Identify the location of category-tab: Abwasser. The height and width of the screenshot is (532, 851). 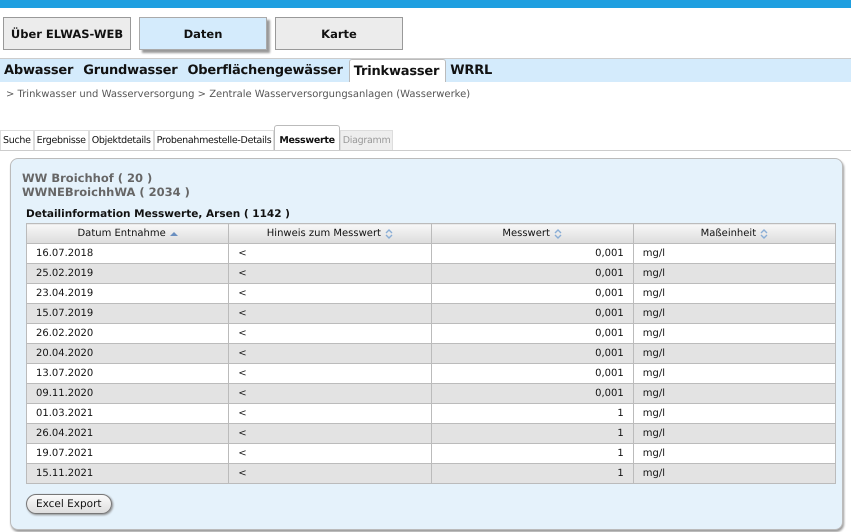
(40, 70).